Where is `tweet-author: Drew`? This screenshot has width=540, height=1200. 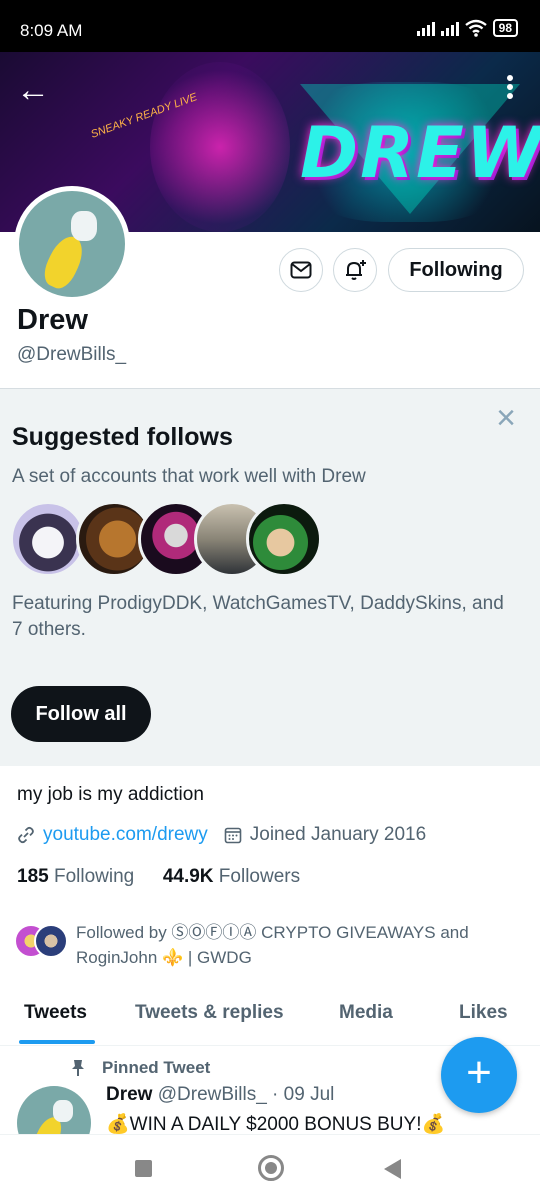
tweet-author: Drew is located at coordinates (129, 1094).